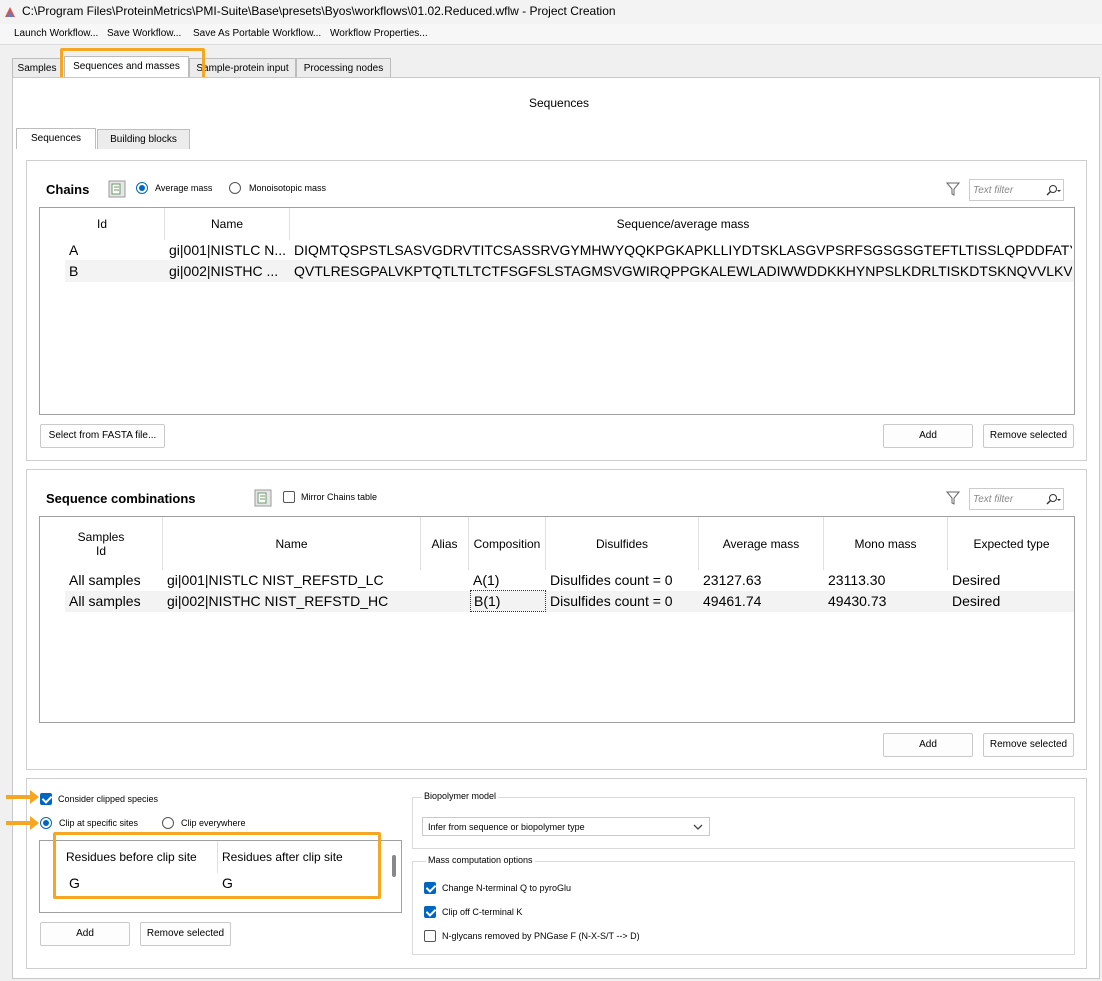  What do you see at coordinates (1011, 543) in the screenshot?
I see `column-header-expected-type: Expected type` at bounding box center [1011, 543].